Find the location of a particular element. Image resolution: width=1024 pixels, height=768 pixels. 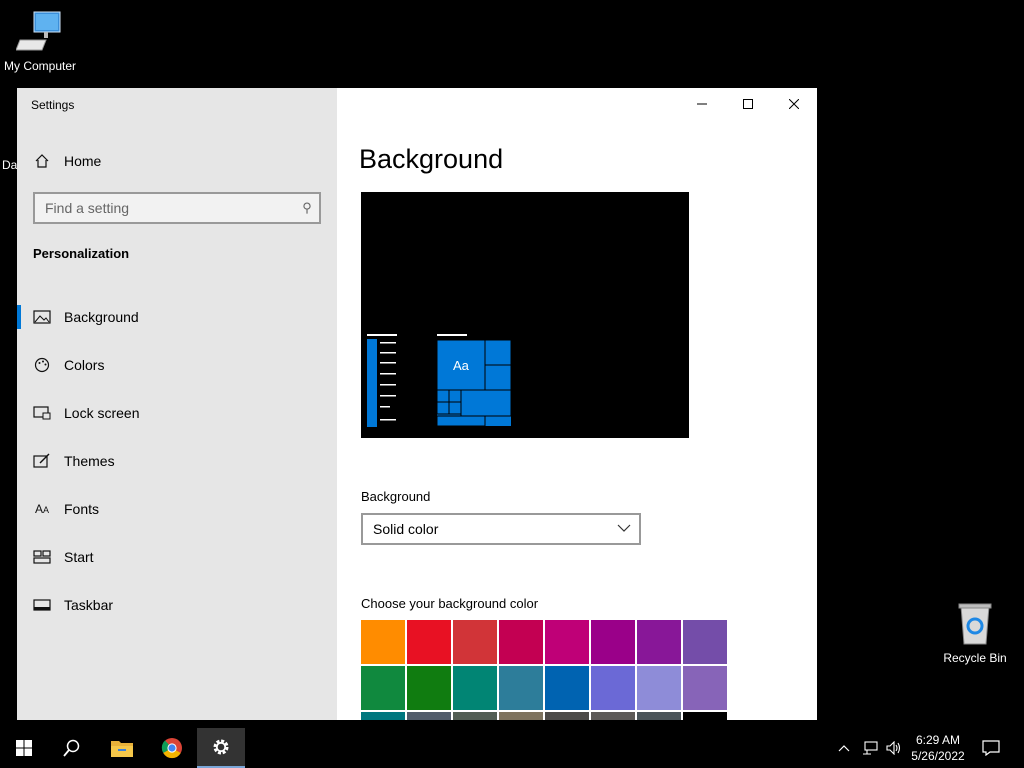

page-title: Background is located at coordinates (431, 159).